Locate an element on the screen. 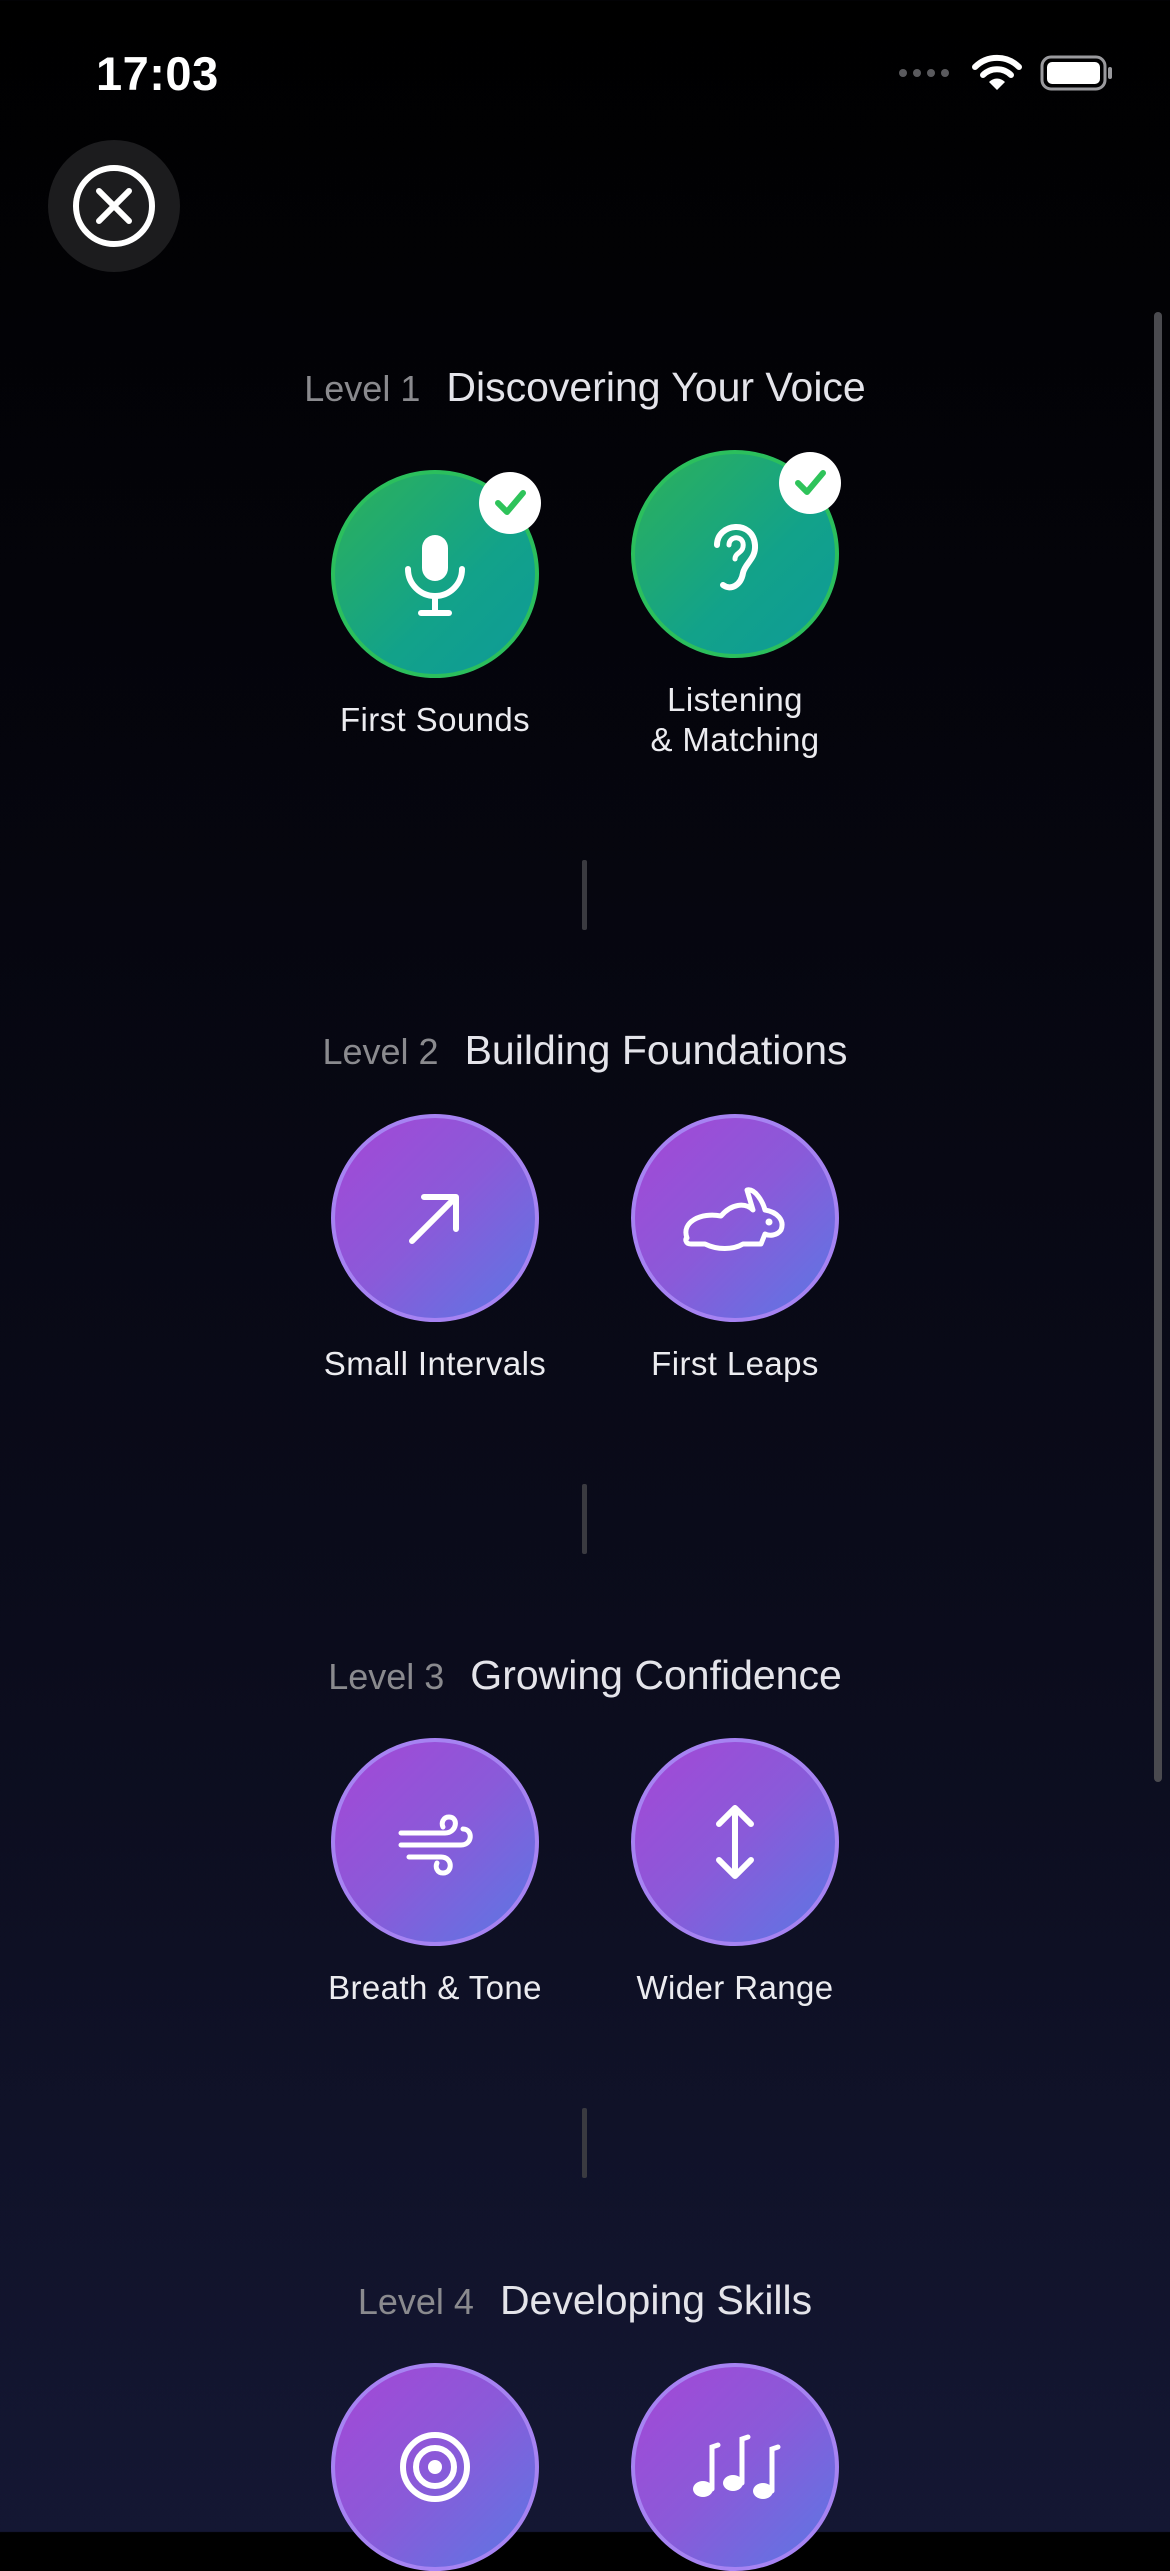 This screenshot has height=2571, width=1170. lesson-level-4-first is located at coordinates (435, 2467).